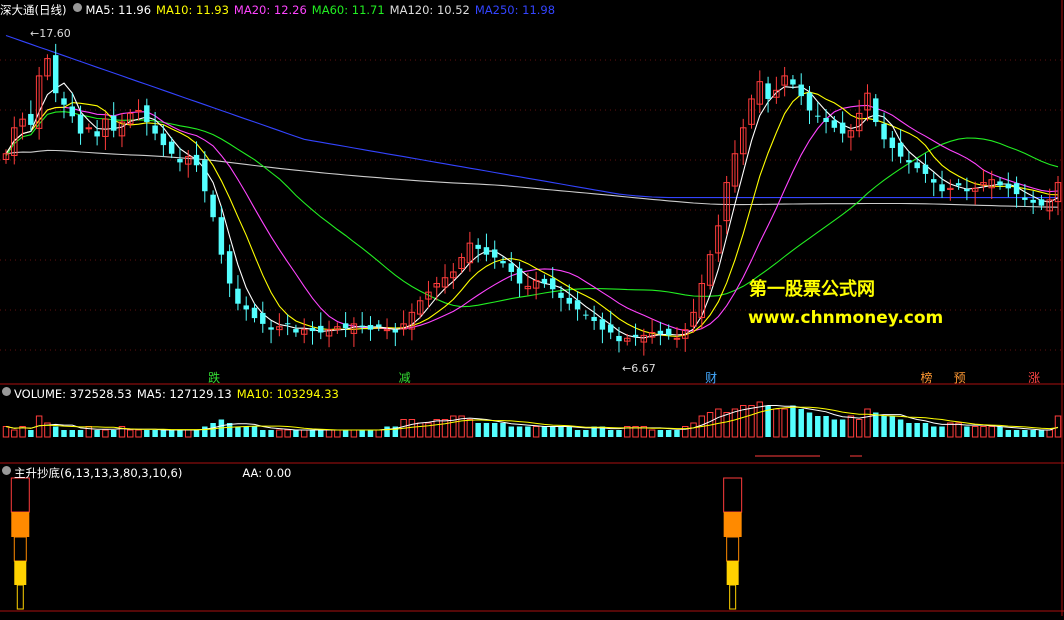 The height and width of the screenshot is (620, 1064). What do you see at coordinates (50, 33) in the screenshot?
I see `high-price-label: ←17.60` at bounding box center [50, 33].